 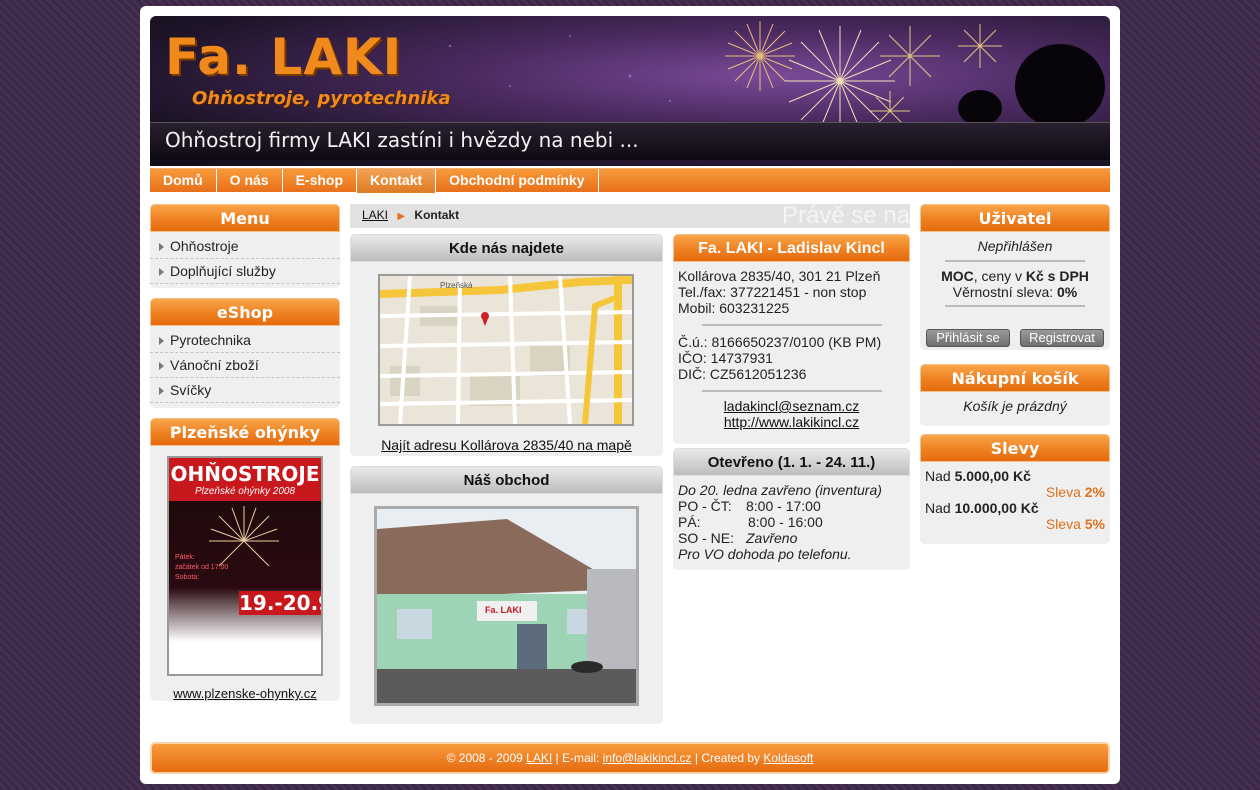 I want to click on svg-text: Sobota:, so click(x=187, y=577).